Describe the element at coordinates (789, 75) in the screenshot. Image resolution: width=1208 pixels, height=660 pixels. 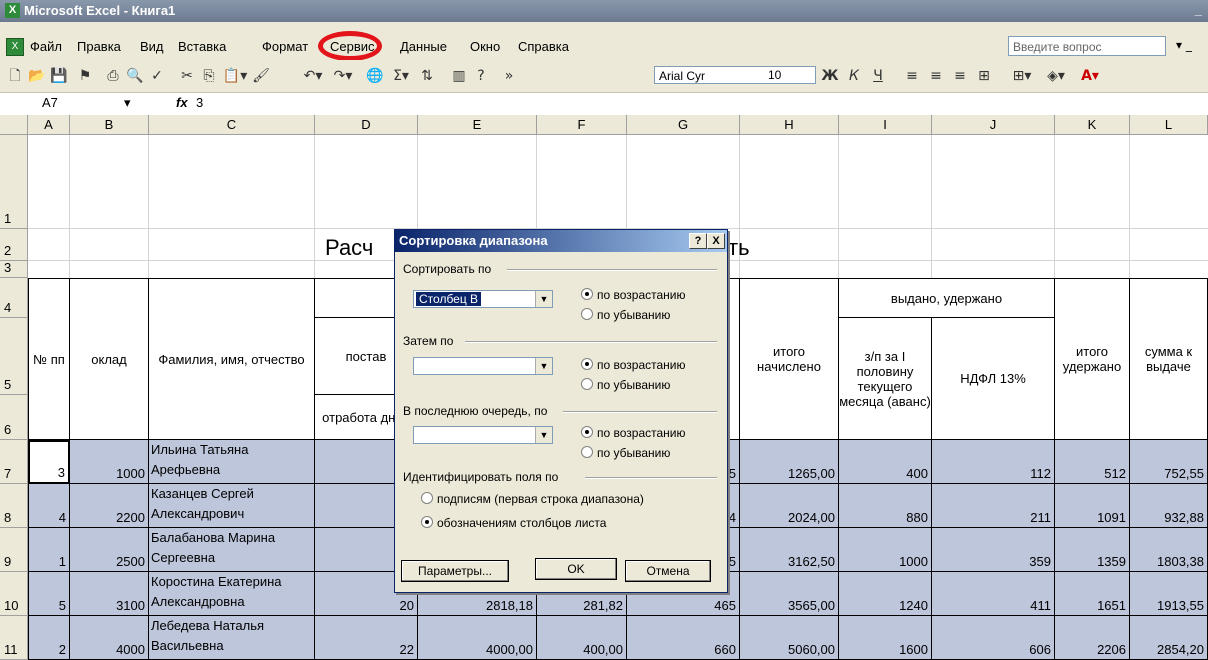
I see `font-size-select: 10` at that location.